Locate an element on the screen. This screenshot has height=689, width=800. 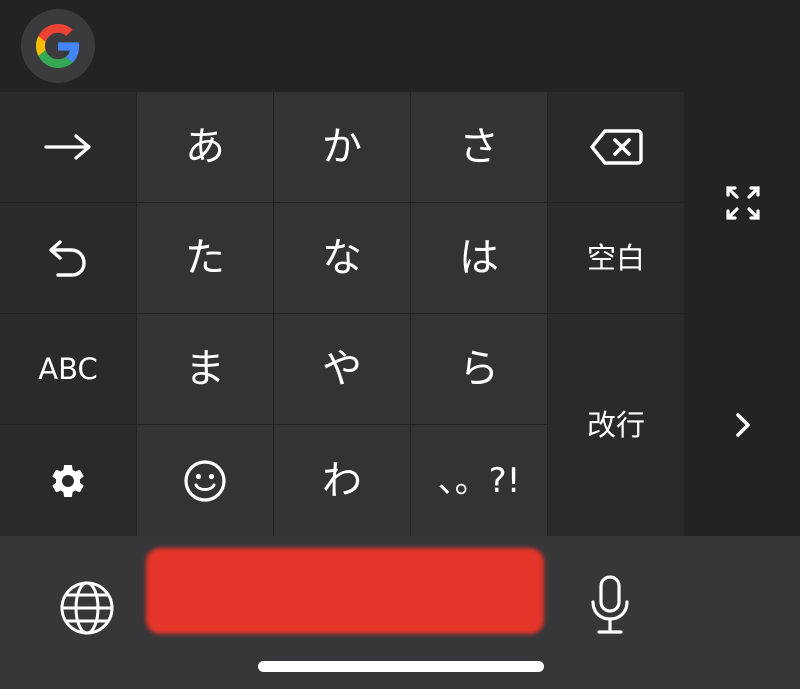
language-switch-button is located at coordinates (87, 608).